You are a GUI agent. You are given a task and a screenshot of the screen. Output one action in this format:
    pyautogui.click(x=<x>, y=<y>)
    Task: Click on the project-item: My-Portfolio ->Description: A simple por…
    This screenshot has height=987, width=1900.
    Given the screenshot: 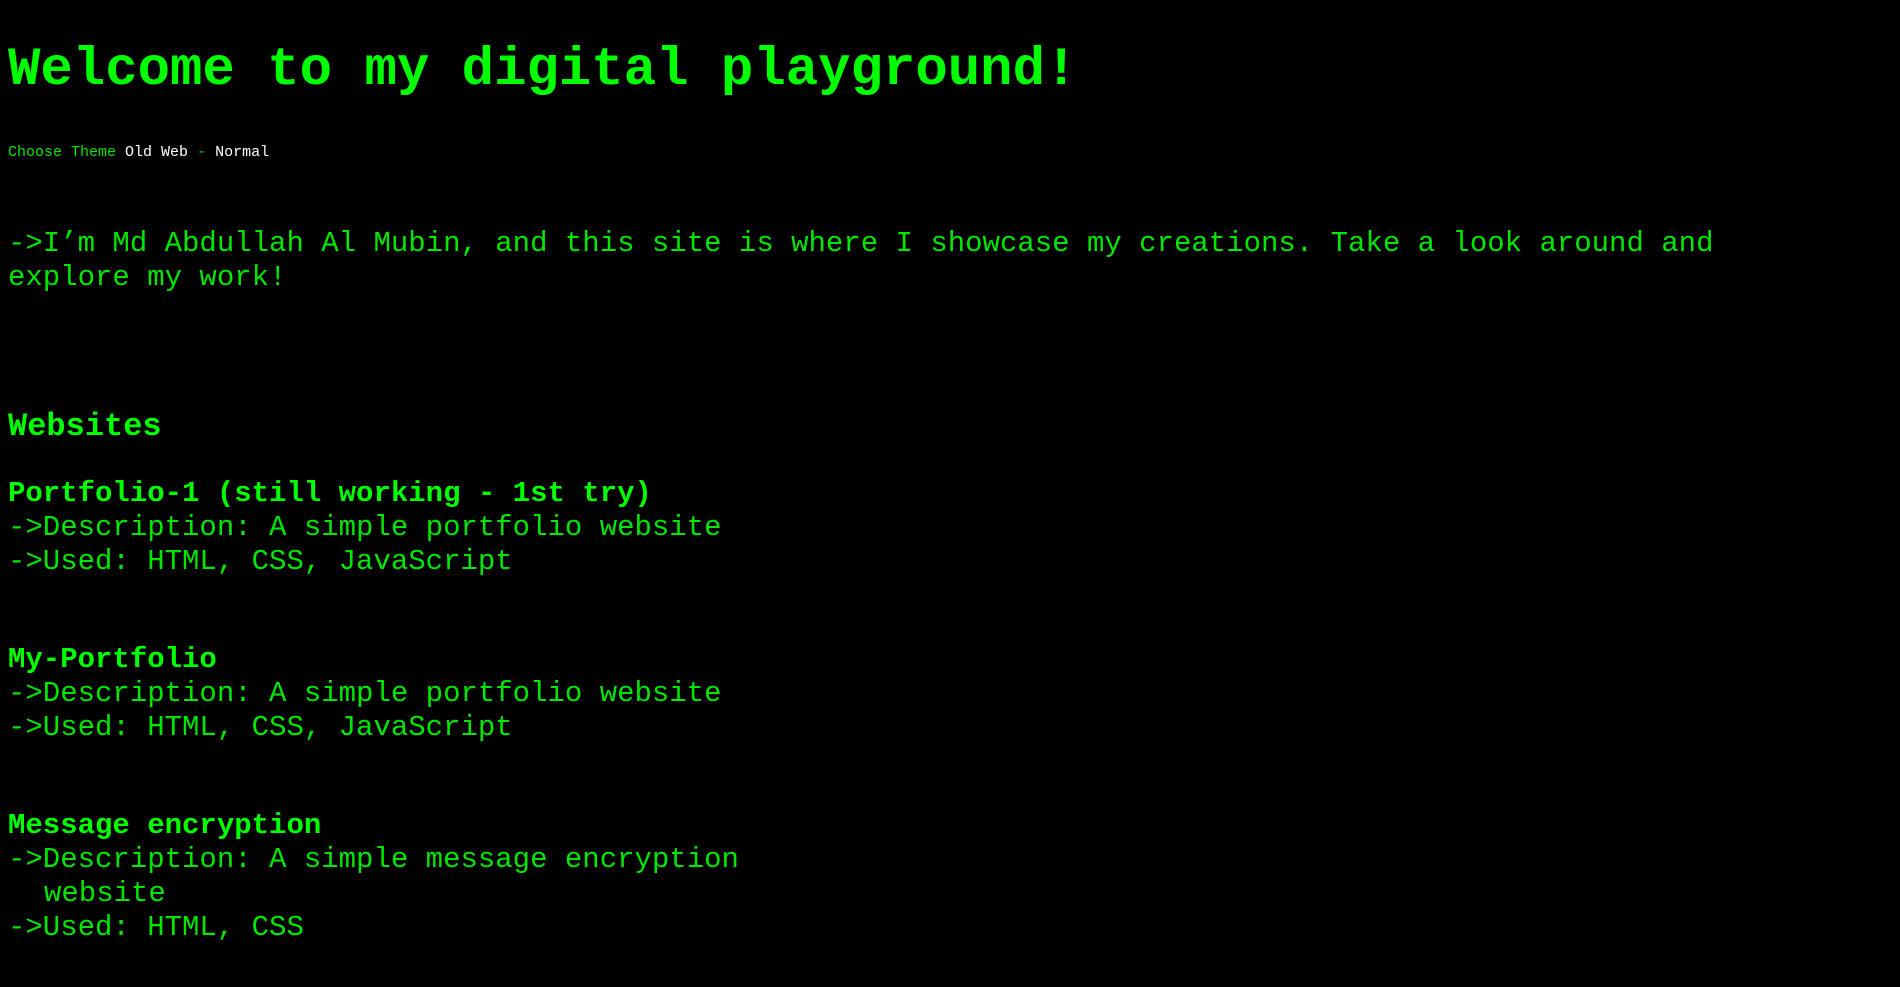 What is the action you would take?
    pyautogui.click(x=458, y=694)
    